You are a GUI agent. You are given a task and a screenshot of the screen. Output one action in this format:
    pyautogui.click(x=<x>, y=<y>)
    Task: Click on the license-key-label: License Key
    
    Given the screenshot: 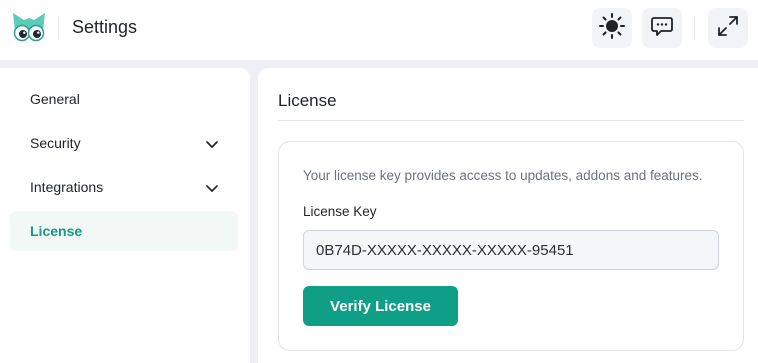 What is the action you would take?
    pyautogui.click(x=340, y=211)
    